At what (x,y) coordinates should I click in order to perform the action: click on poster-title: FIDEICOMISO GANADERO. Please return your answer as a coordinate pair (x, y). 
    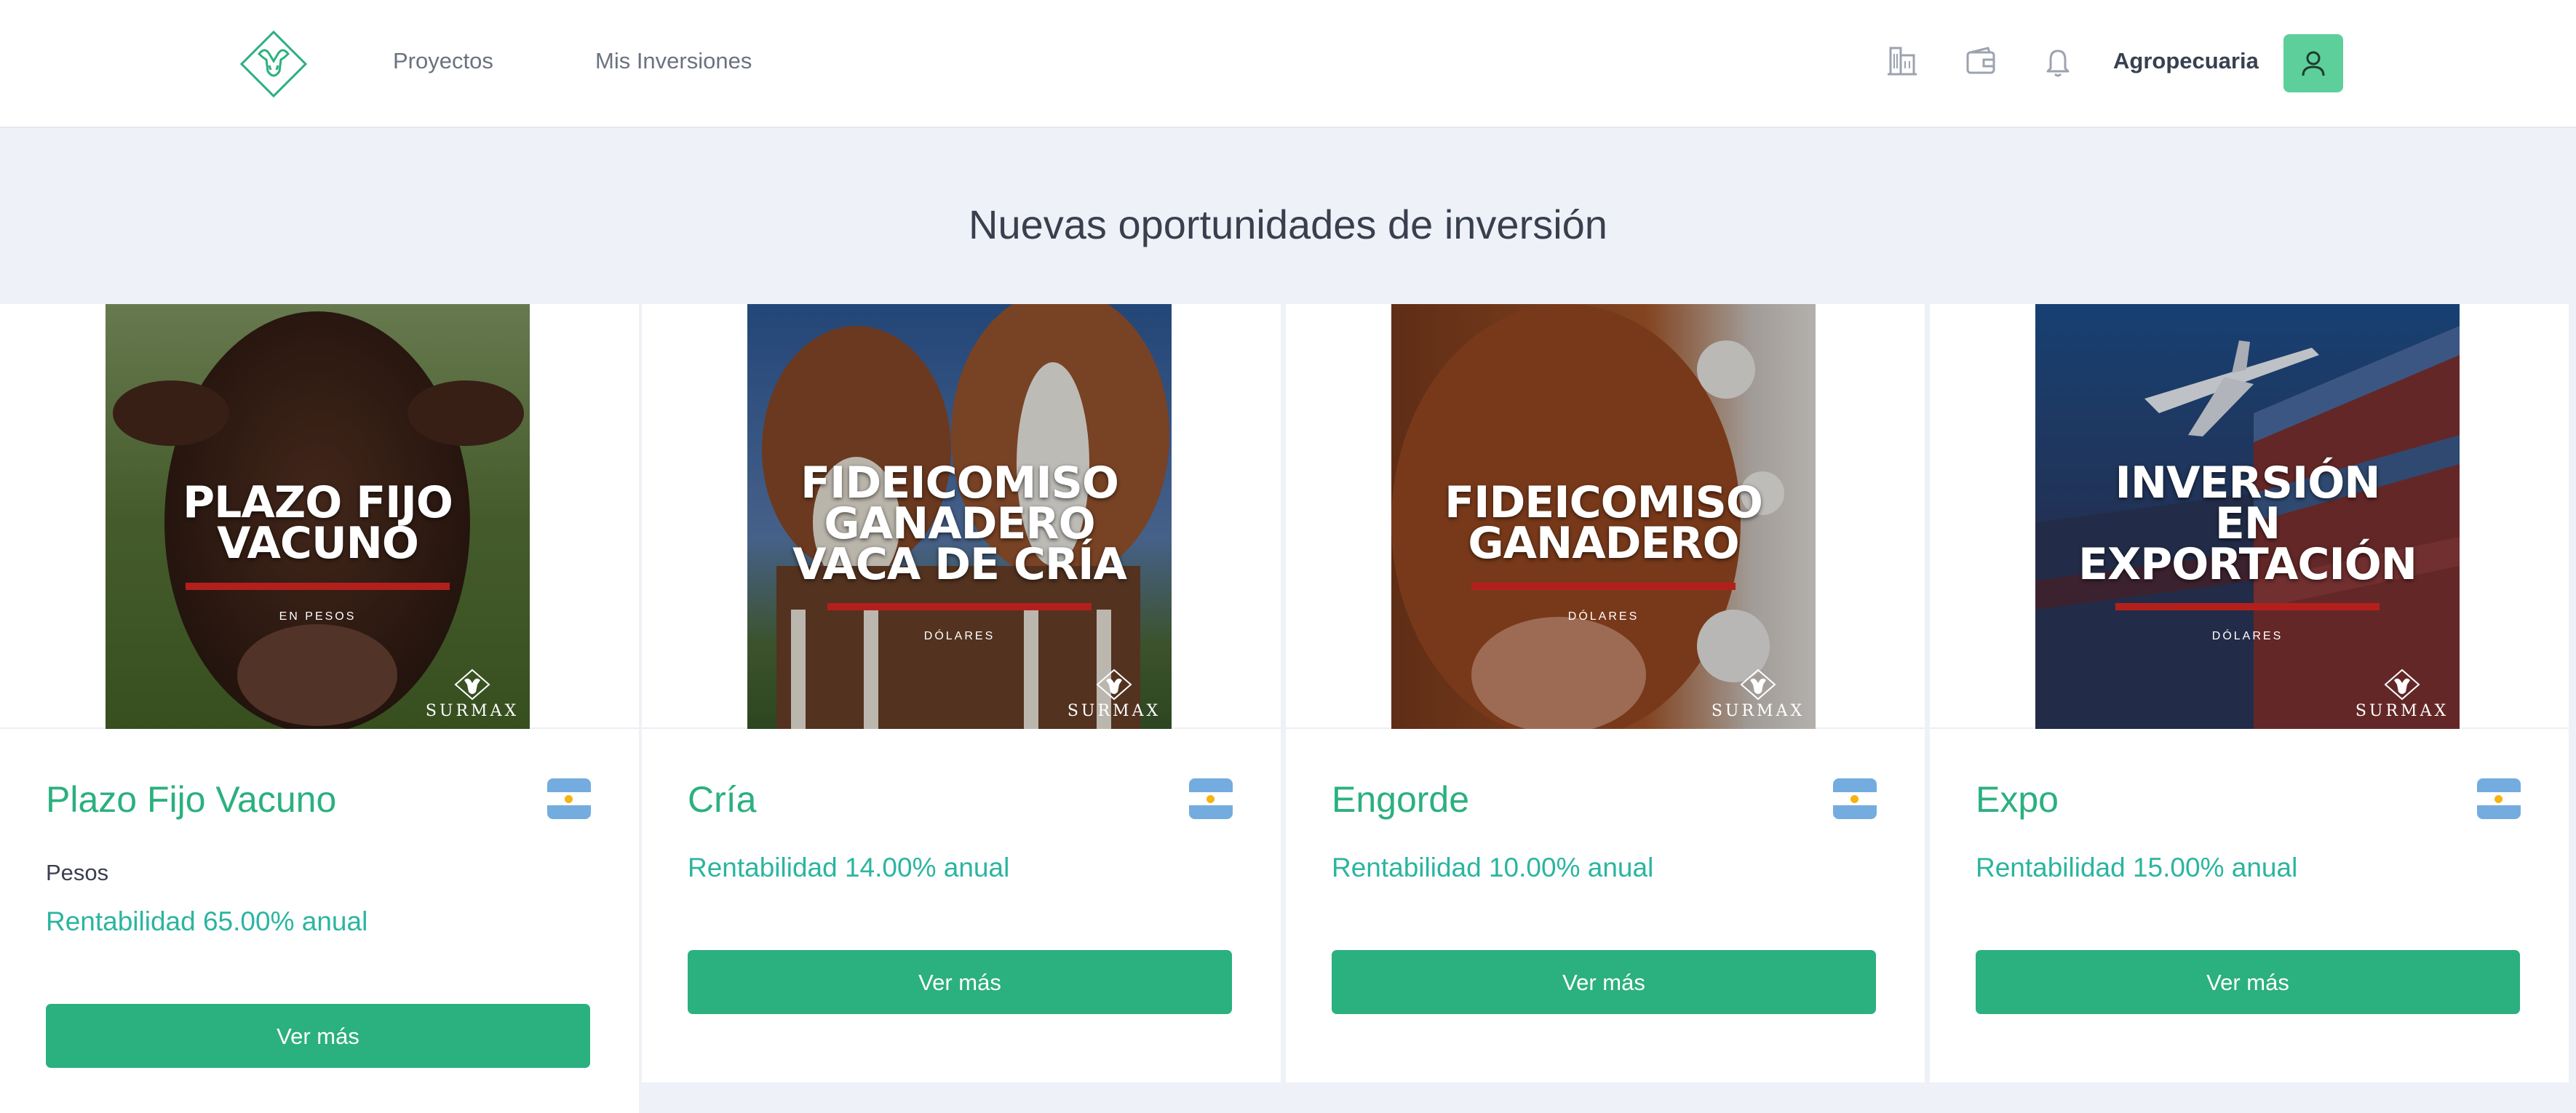
    Looking at the image, I should click on (1603, 523).